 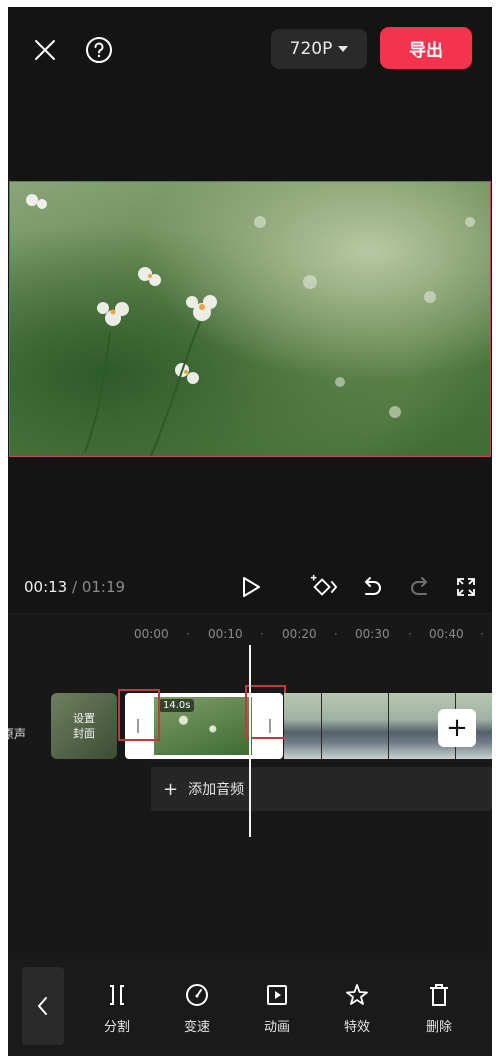 What do you see at coordinates (457, 728) in the screenshot?
I see `add-clip-button: +` at bounding box center [457, 728].